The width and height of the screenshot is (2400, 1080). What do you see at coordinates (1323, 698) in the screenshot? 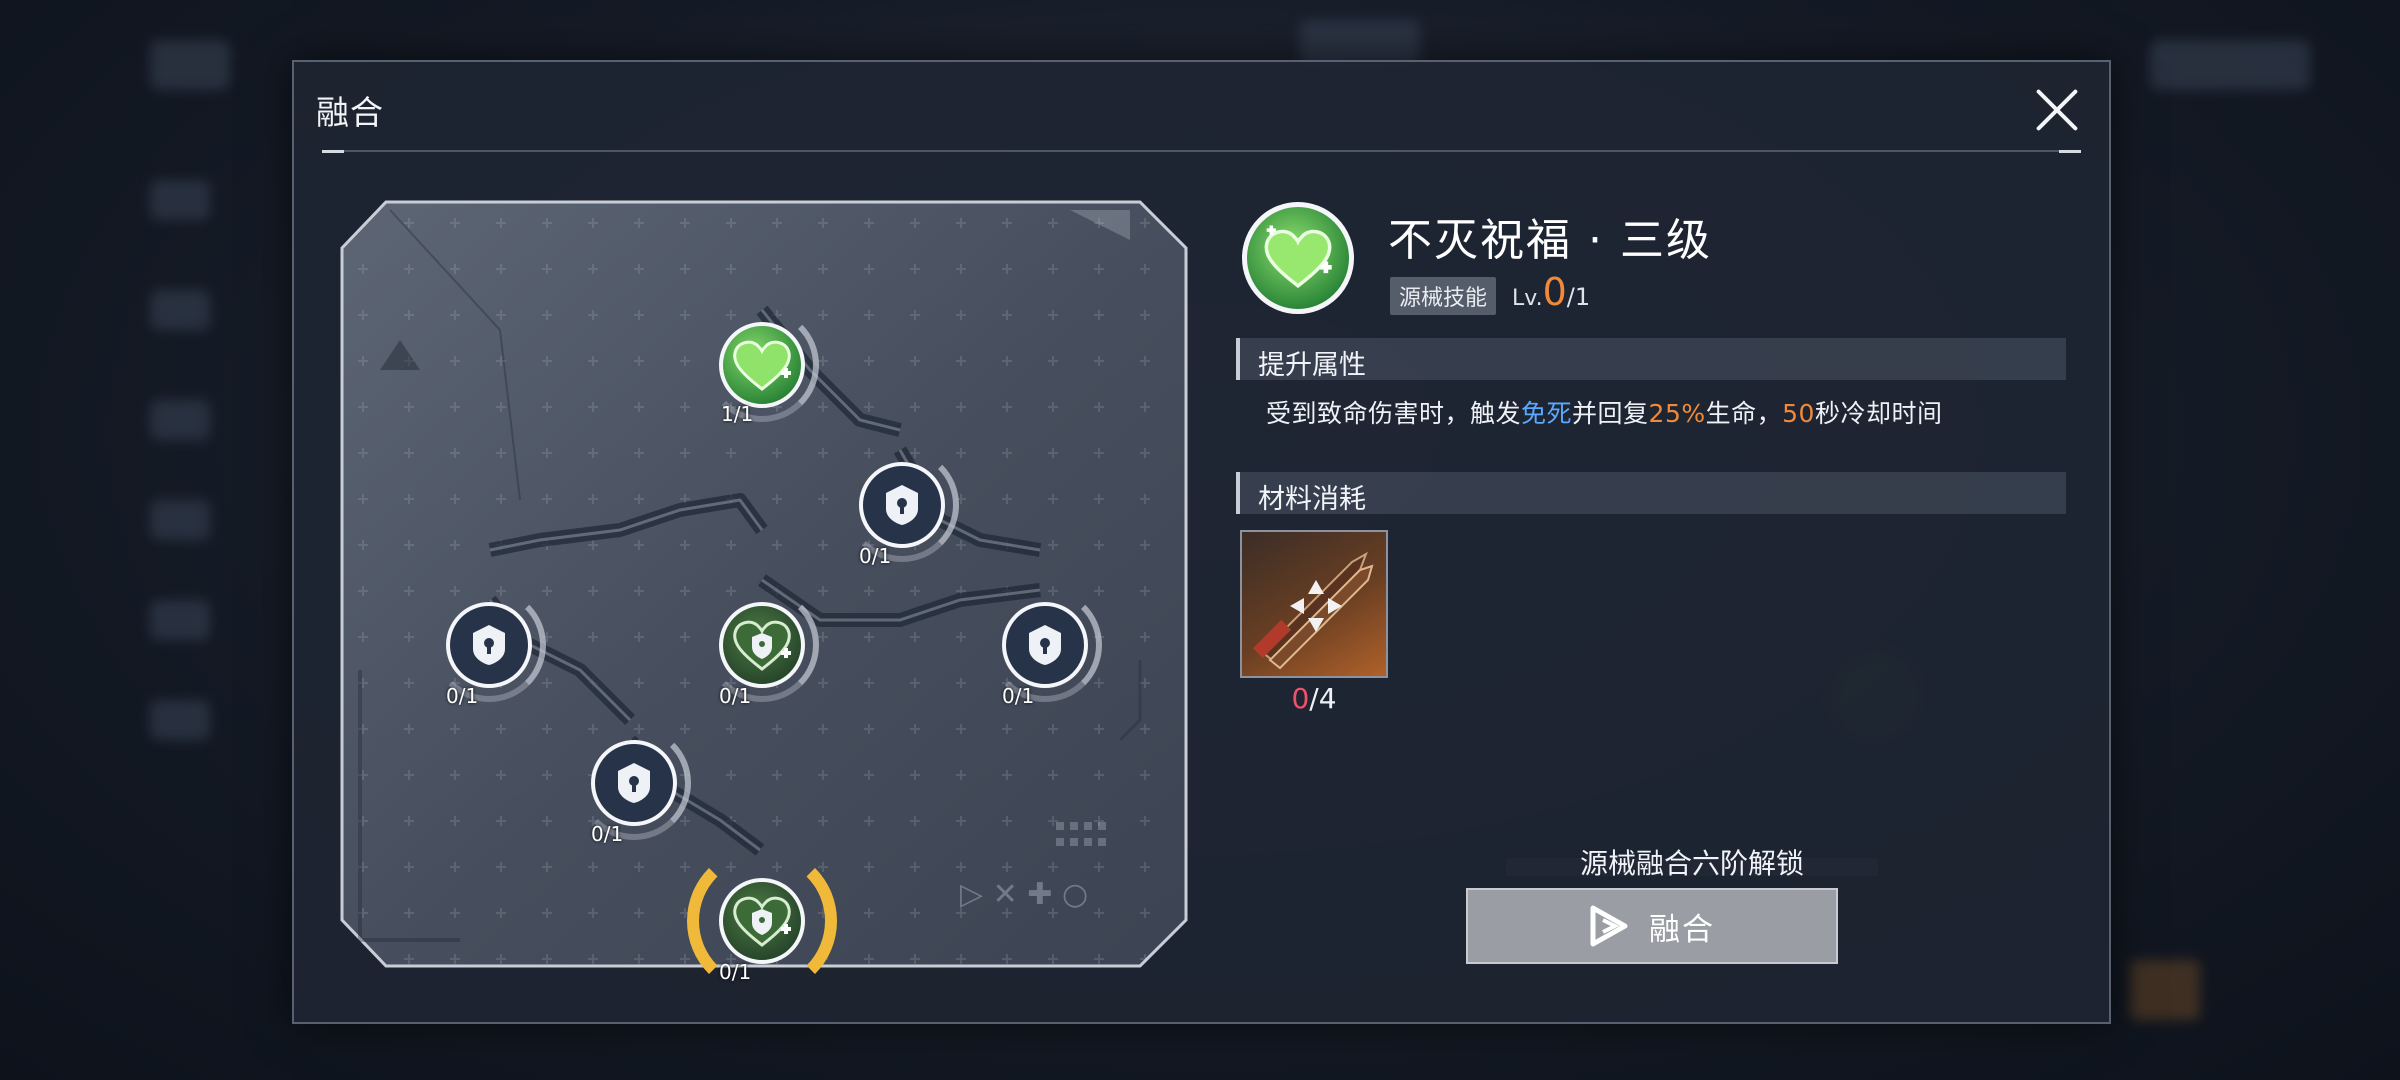
I see `material-need: /4` at bounding box center [1323, 698].